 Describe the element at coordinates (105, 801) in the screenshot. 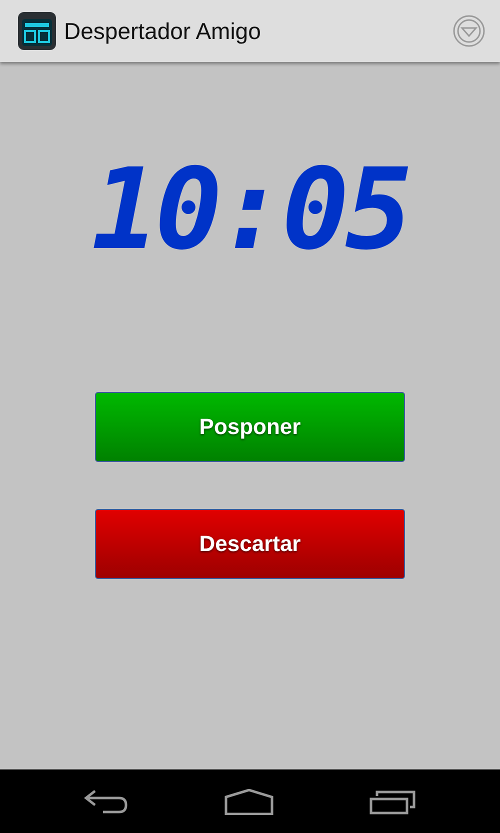

I see `back-icon` at that location.